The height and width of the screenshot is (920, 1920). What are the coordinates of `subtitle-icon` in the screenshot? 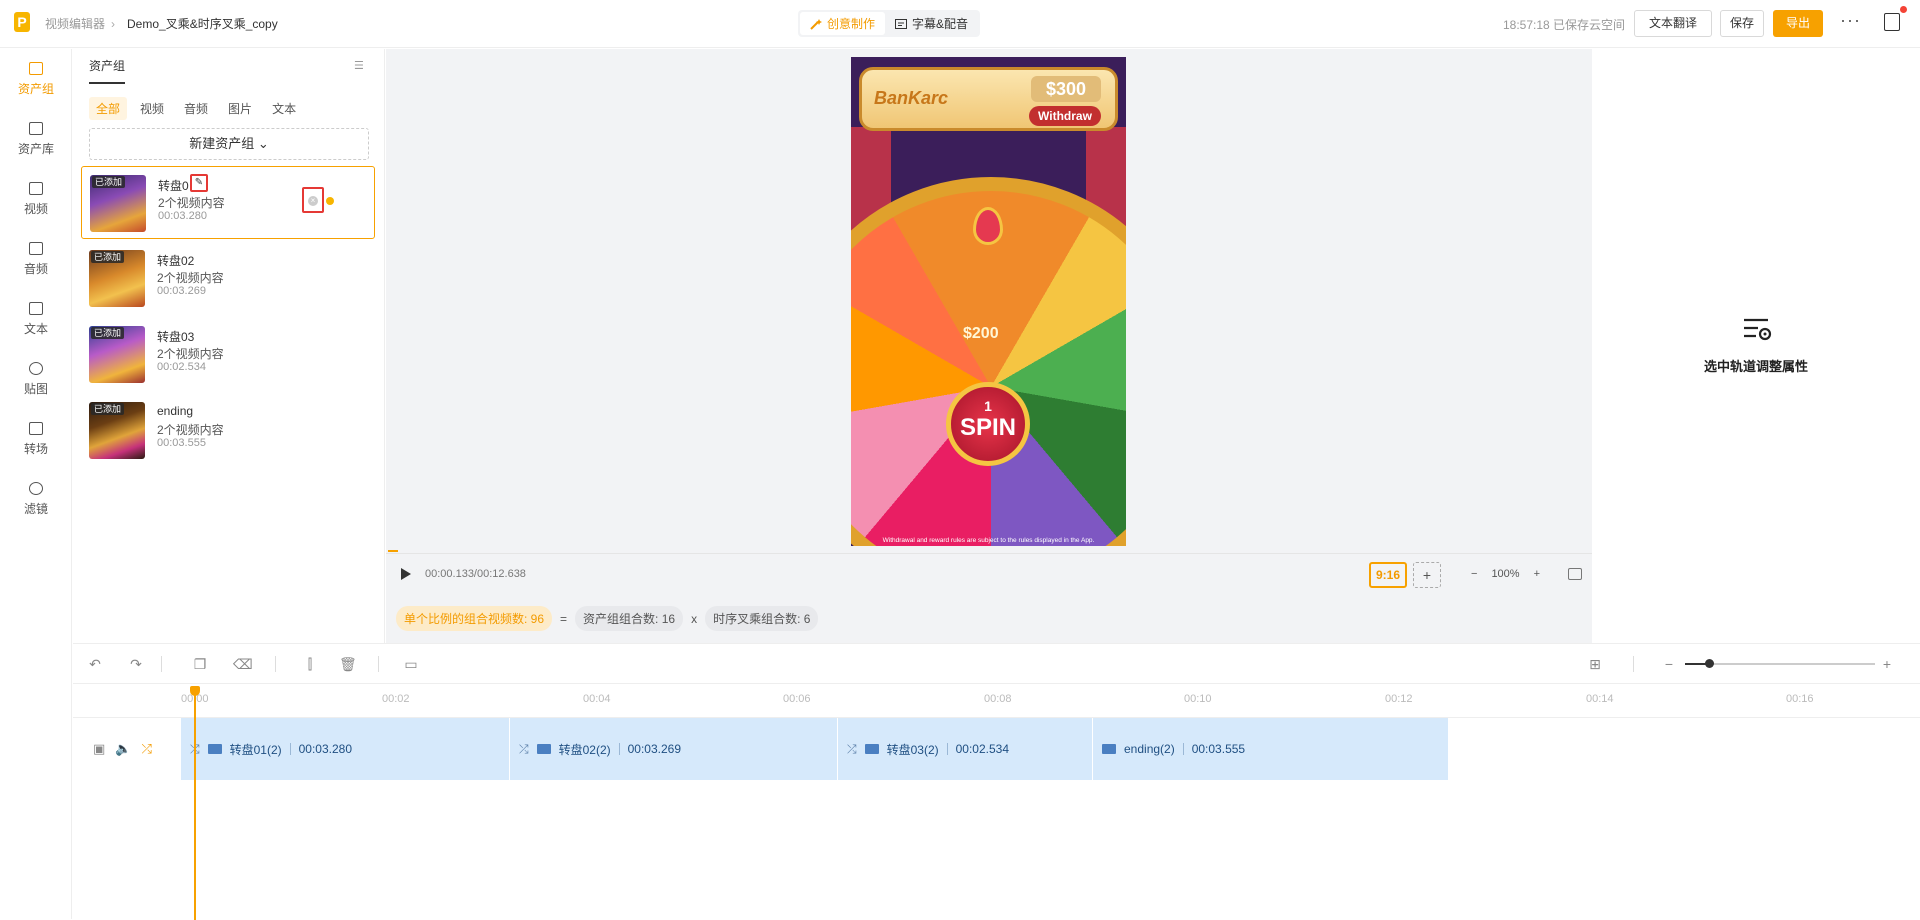 It's located at (901, 23).